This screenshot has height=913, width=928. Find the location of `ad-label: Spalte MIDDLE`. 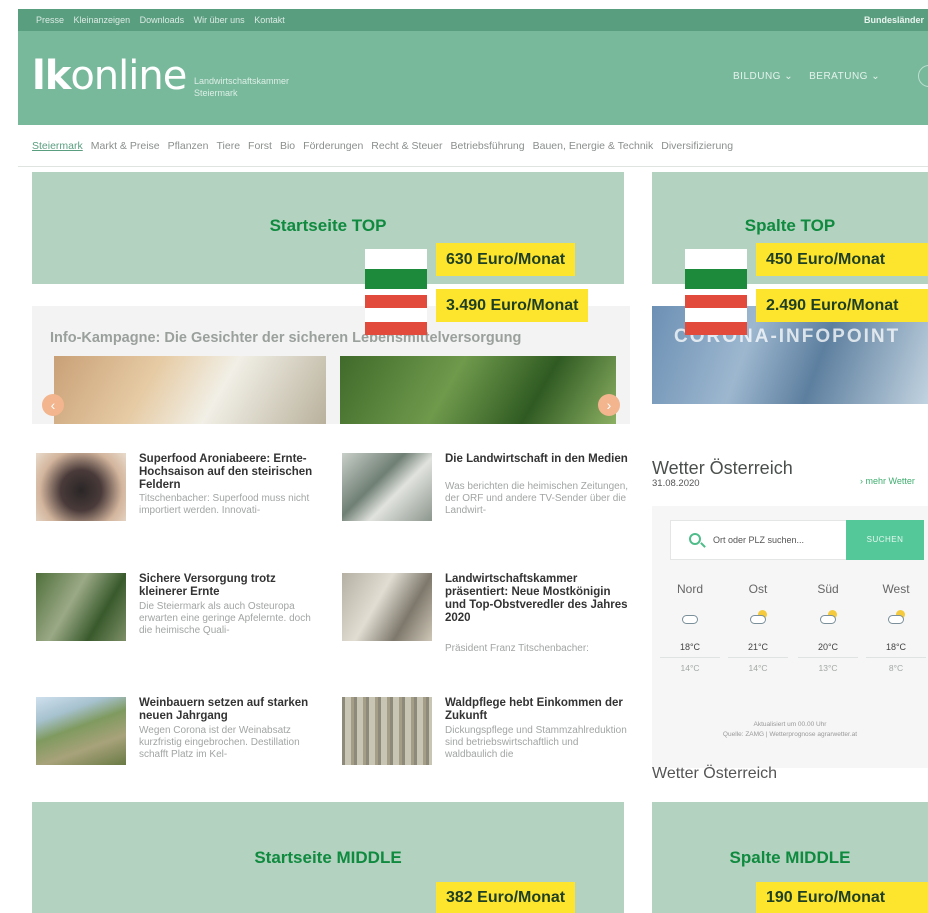

ad-label: Spalte MIDDLE is located at coordinates (790, 857).